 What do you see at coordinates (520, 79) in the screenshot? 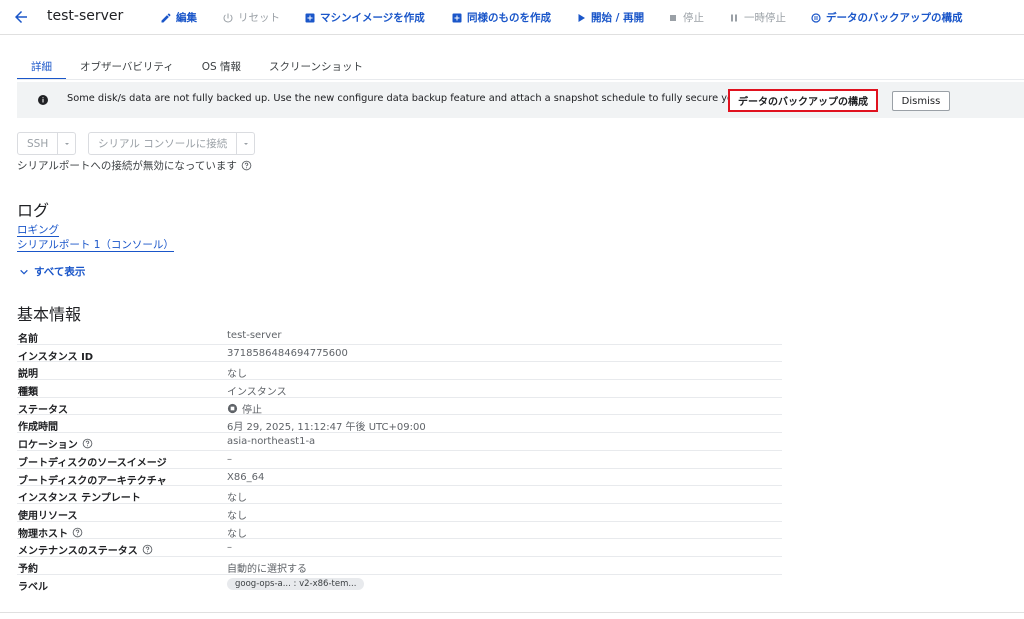
I see `tab-divider` at bounding box center [520, 79].